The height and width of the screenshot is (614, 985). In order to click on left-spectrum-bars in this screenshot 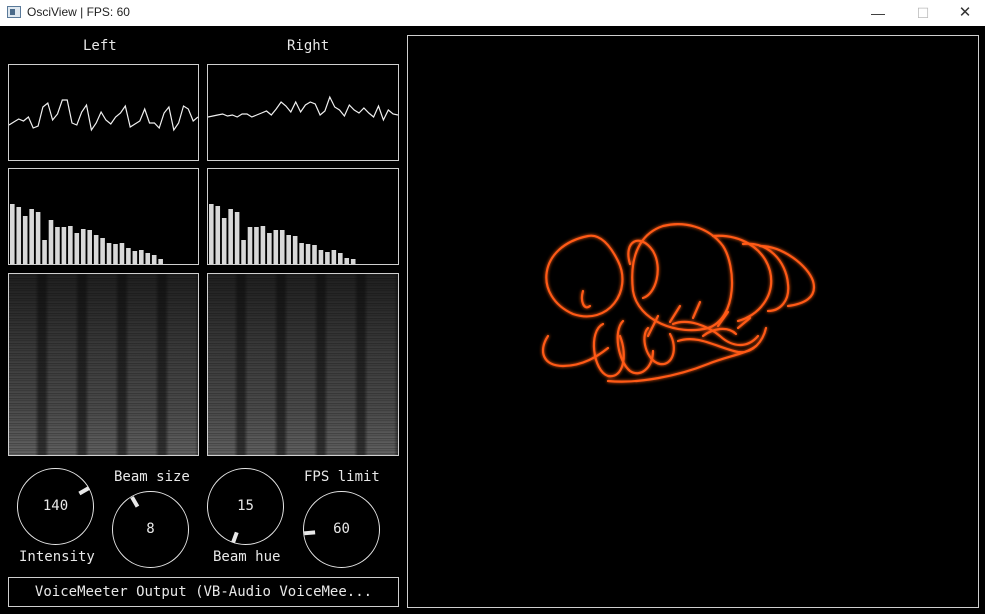, I will do `click(86, 234)`.